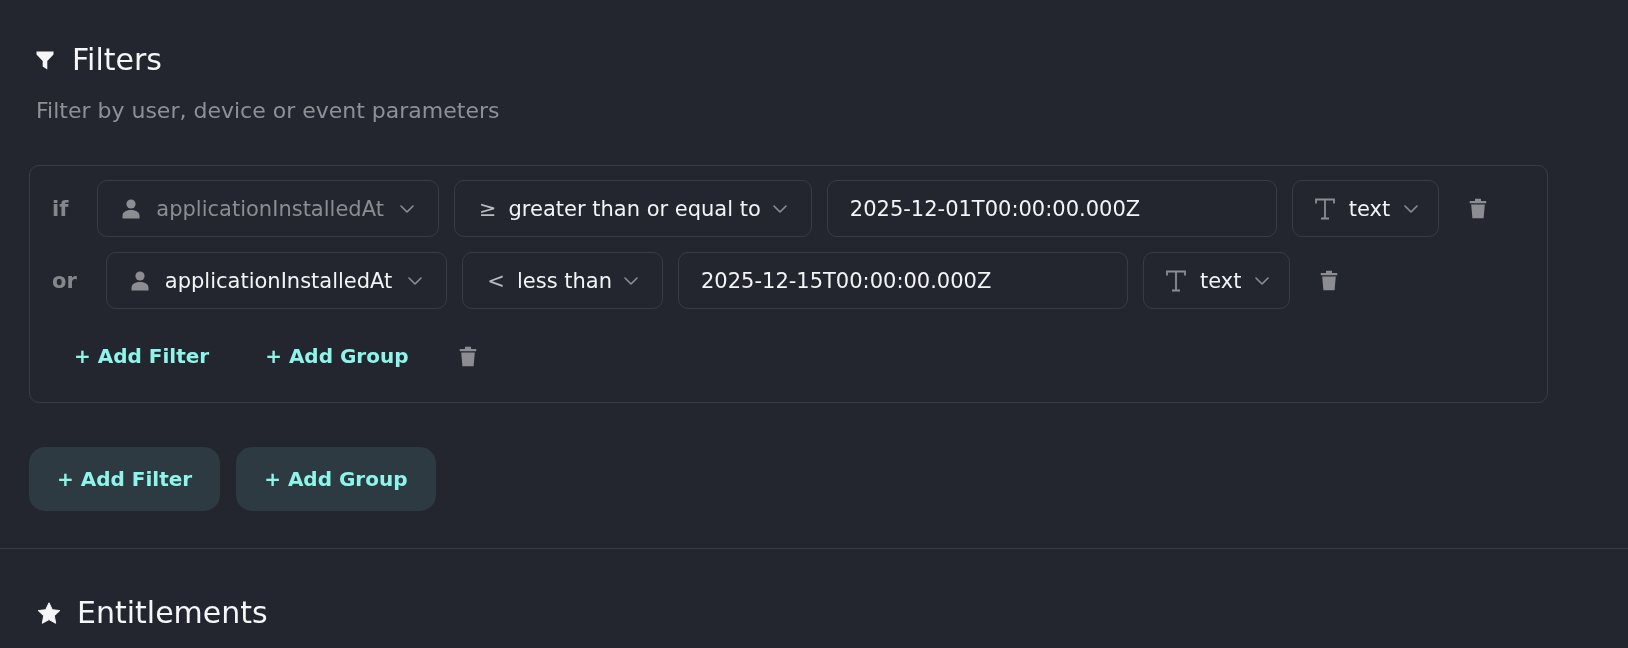 The width and height of the screenshot is (1628, 648). I want to click on operator-symbol: ≥, so click(487, 208).